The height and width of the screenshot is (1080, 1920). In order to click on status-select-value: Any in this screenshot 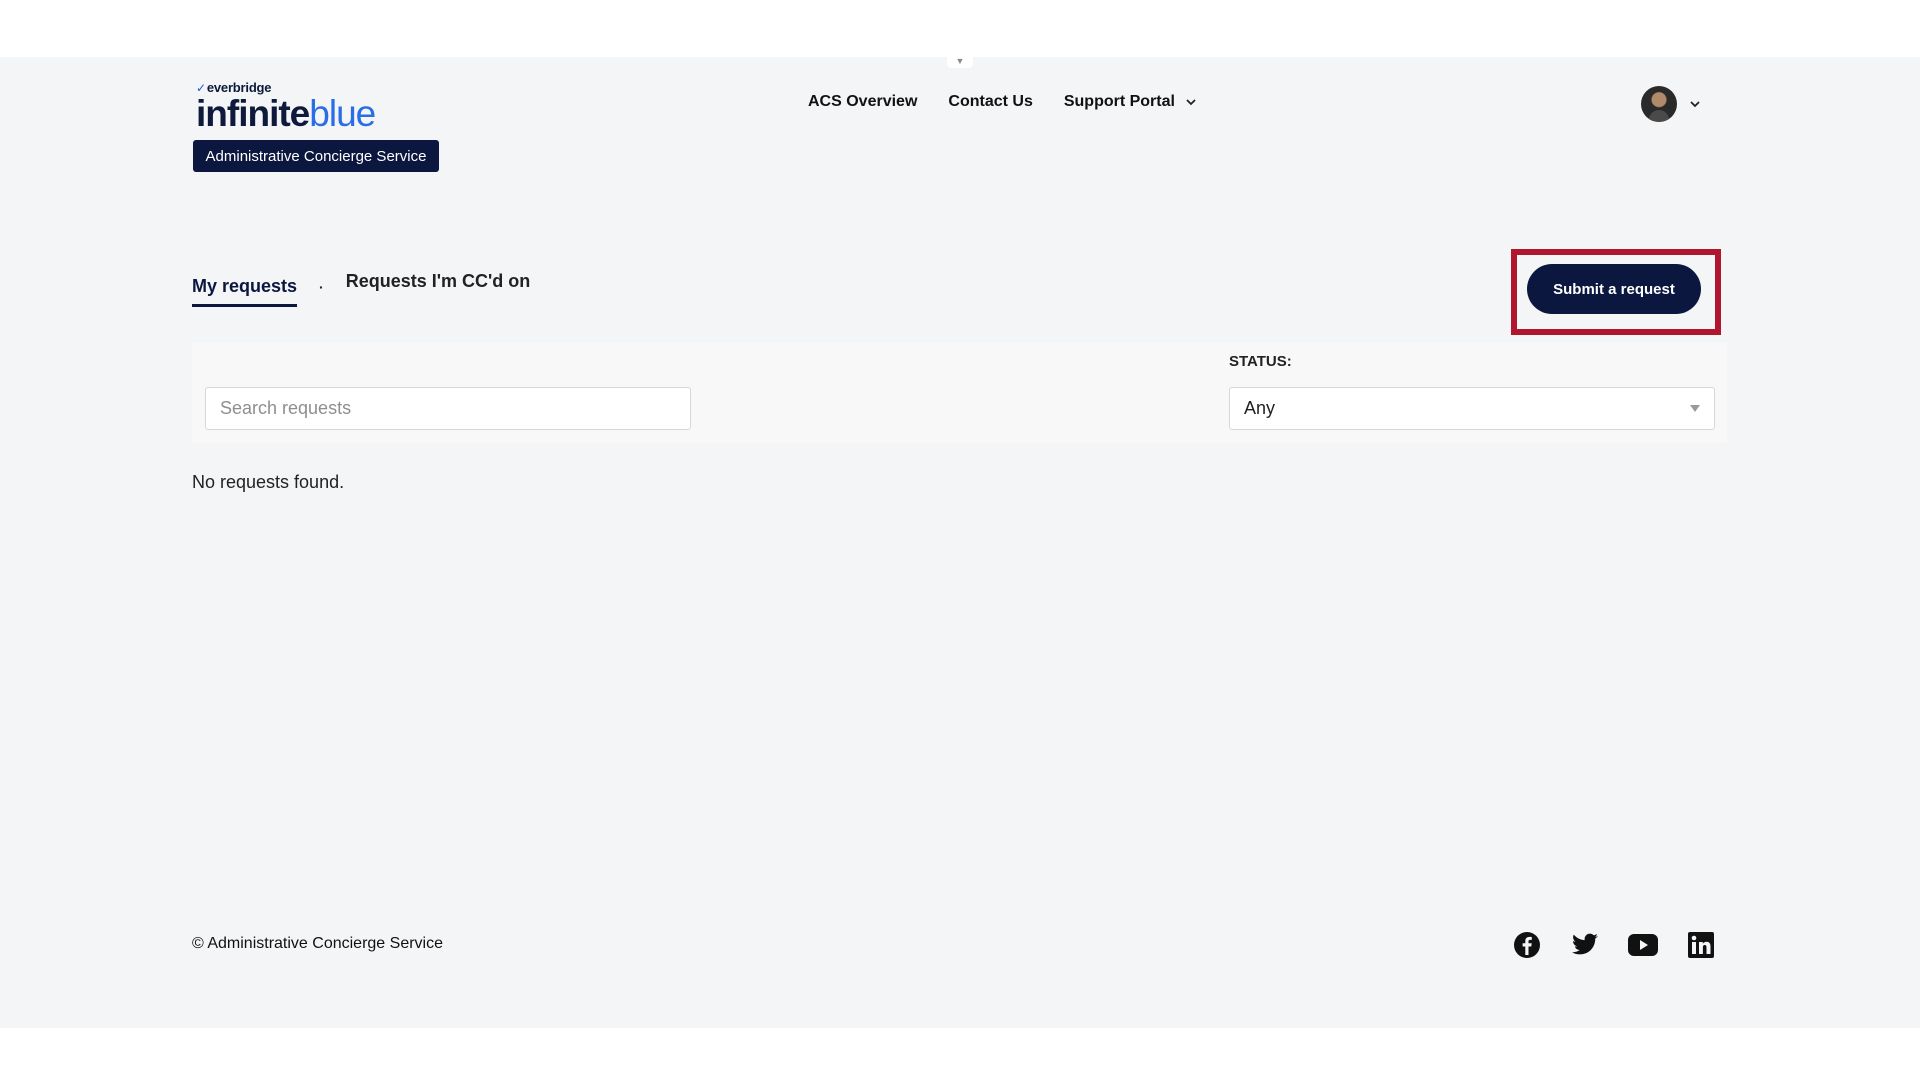, I will do `click(1260, 408)`.